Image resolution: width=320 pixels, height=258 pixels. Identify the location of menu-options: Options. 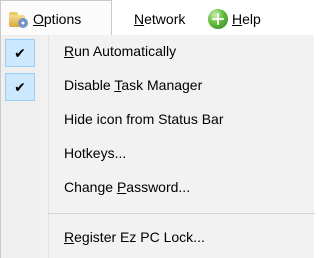
(56, 17).